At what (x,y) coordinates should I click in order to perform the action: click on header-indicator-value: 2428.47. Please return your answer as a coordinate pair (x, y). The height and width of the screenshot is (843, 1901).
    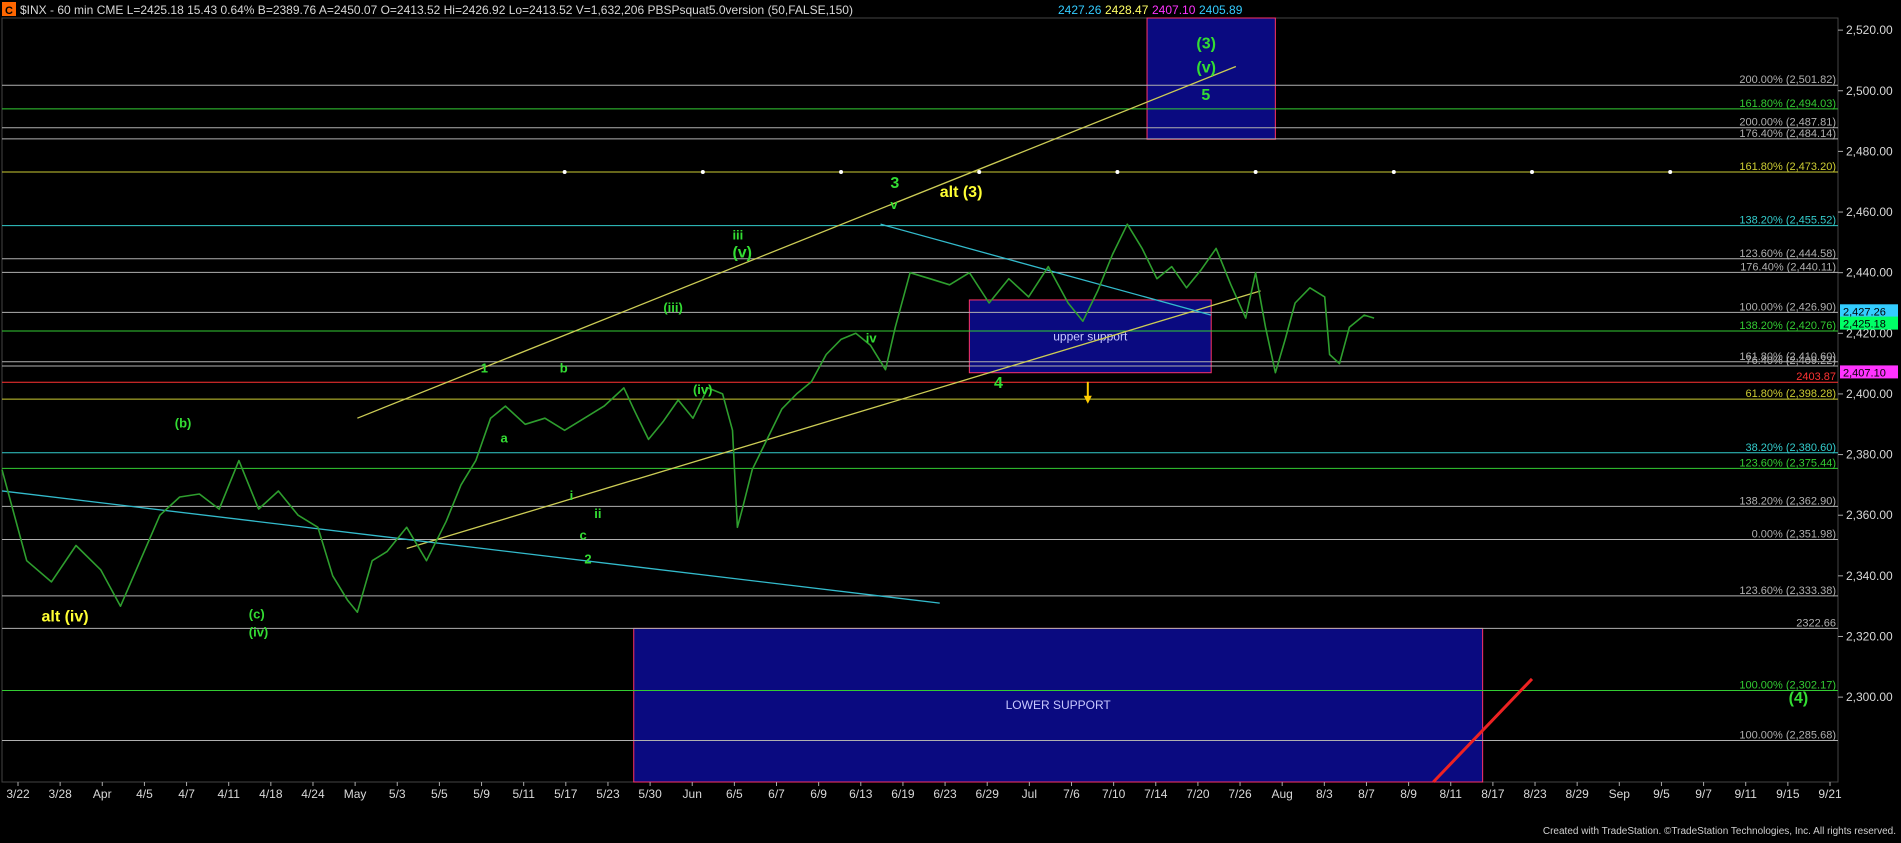
    Looking at the image, I should click on (1127, 10).